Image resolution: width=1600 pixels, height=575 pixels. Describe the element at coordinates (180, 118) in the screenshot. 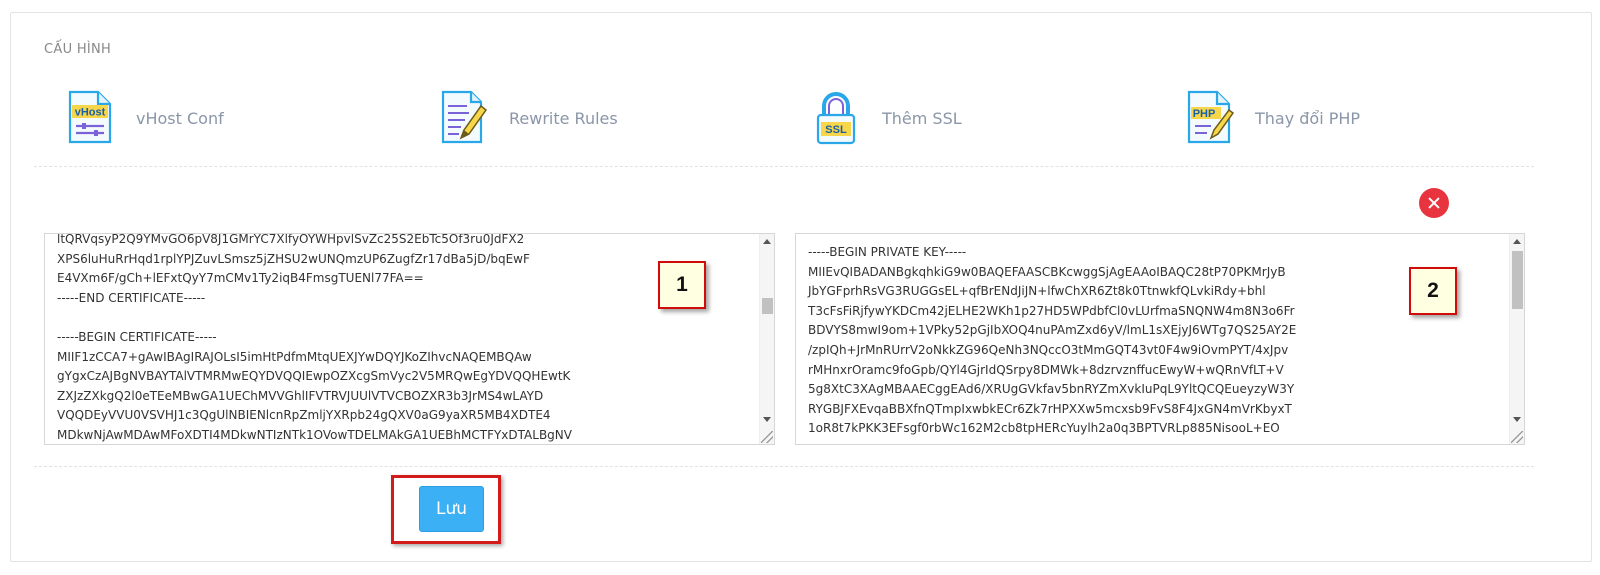

I see `tool-label: vHost Conf` at that location.